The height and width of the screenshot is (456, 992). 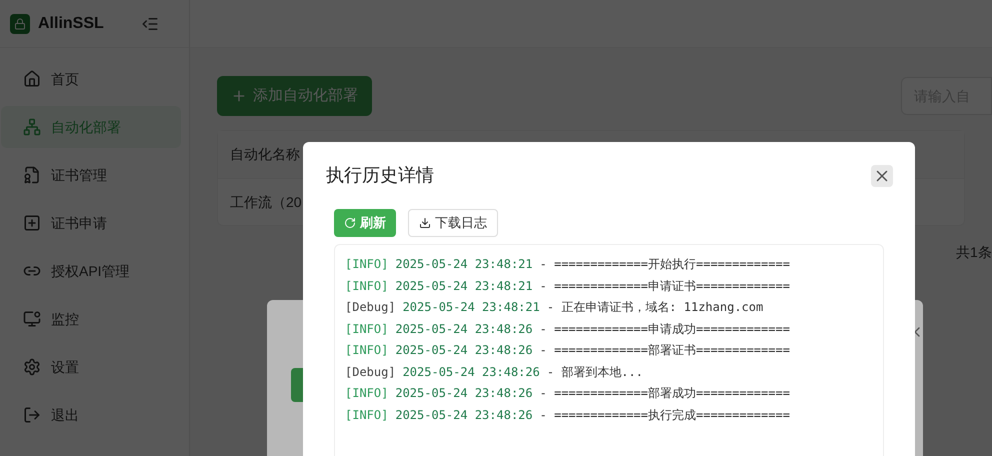 What do you see at coordinates (32, 127) in the screenshot?
I see `network-icon` at bounding box center [32, 127].